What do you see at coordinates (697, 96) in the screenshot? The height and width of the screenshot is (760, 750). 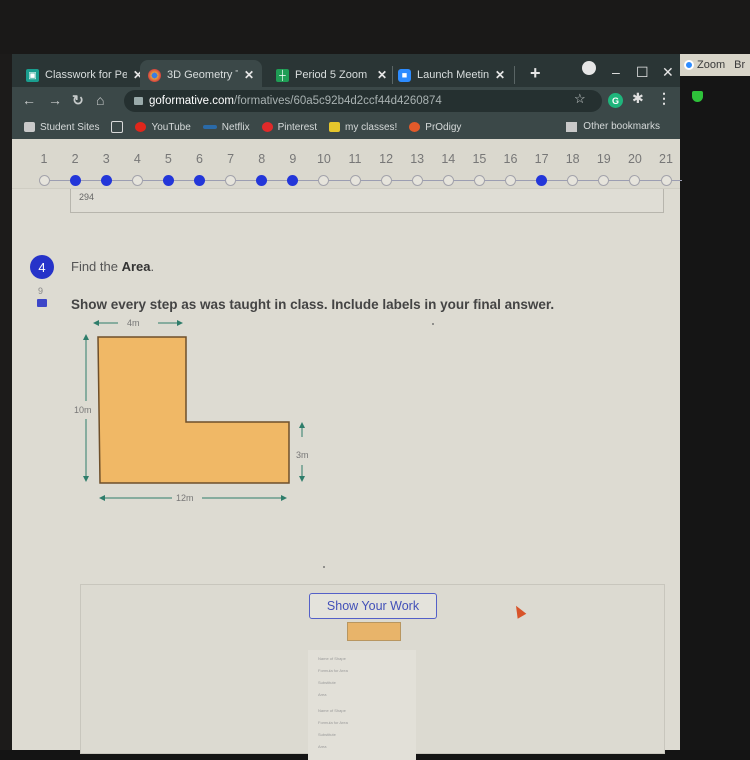 I see `shield-icon` at bounding box center [697, 96].